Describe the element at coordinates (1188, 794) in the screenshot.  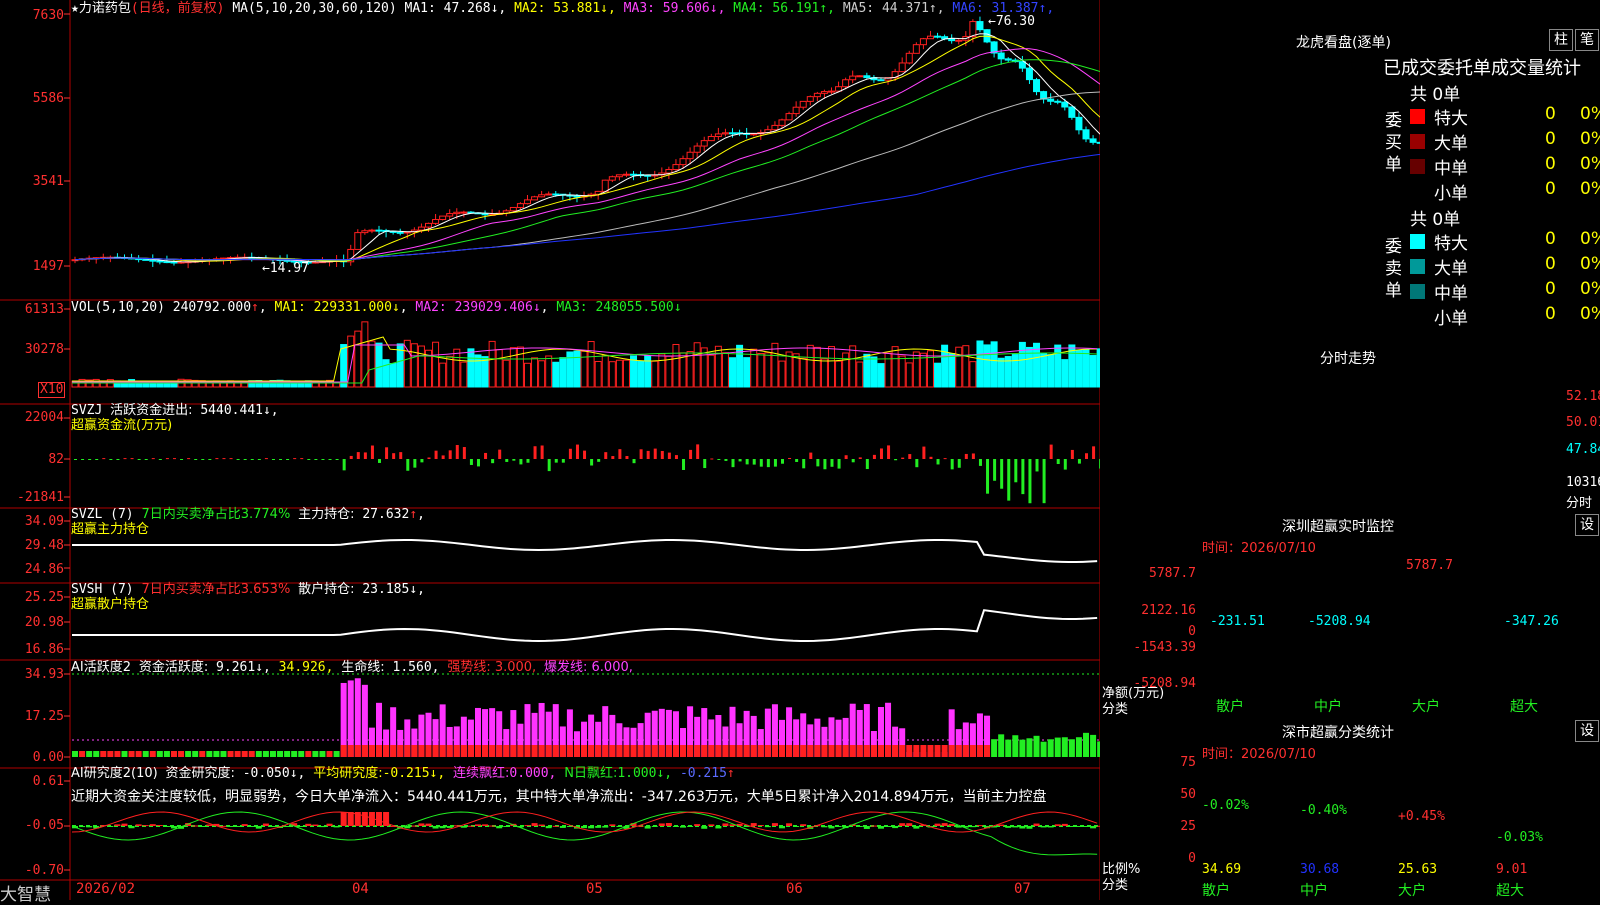
I see `sz-class-axis: 50` at that location.